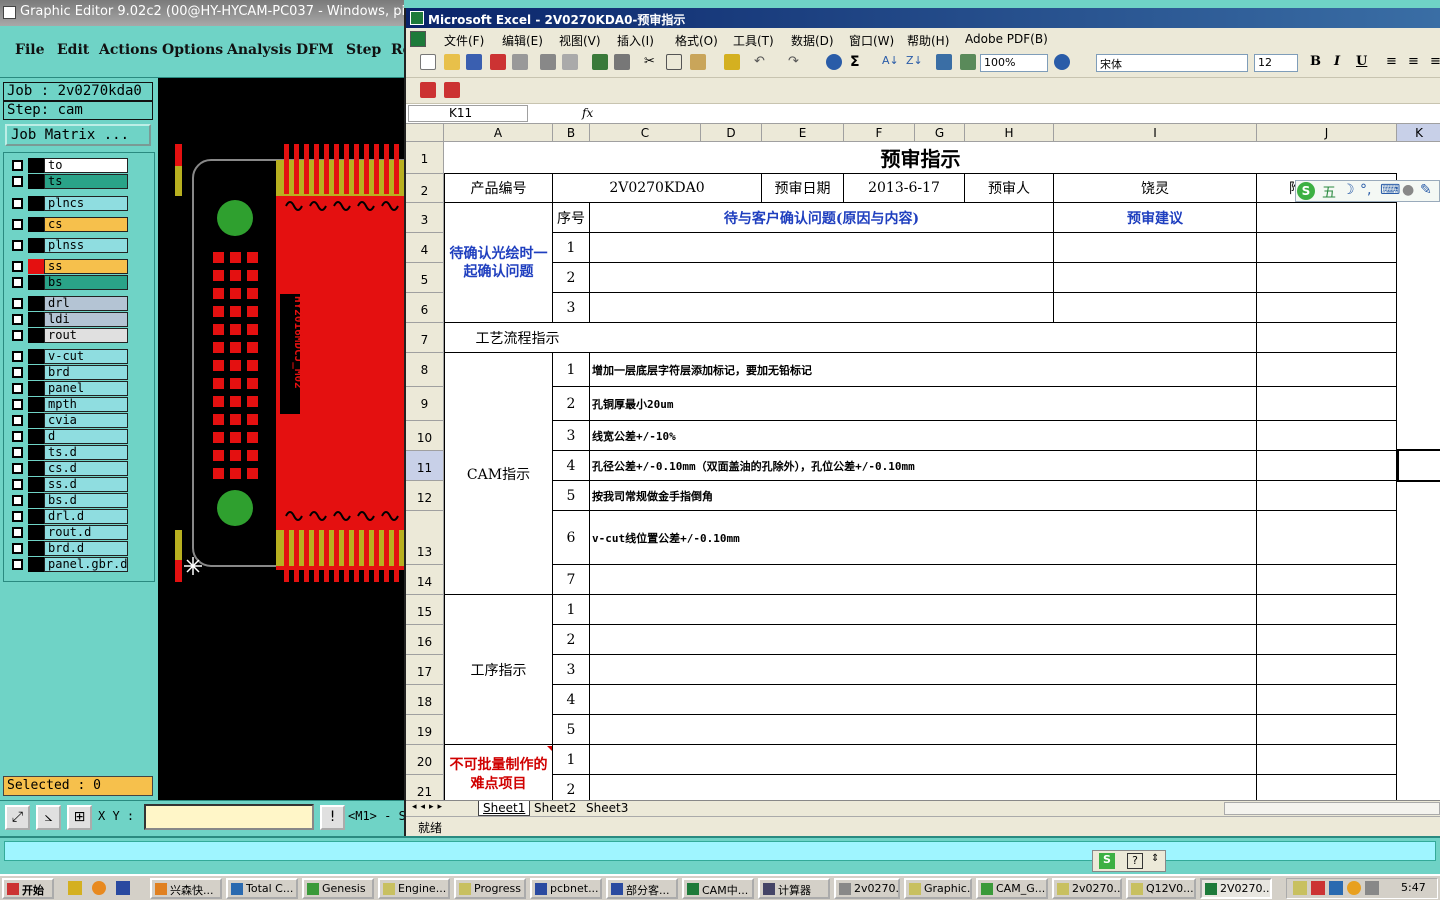  What do you see at coordinates (762, 62) in the screenshot?
I see `undo-icon: ↶` at bounding box center [762, 62].